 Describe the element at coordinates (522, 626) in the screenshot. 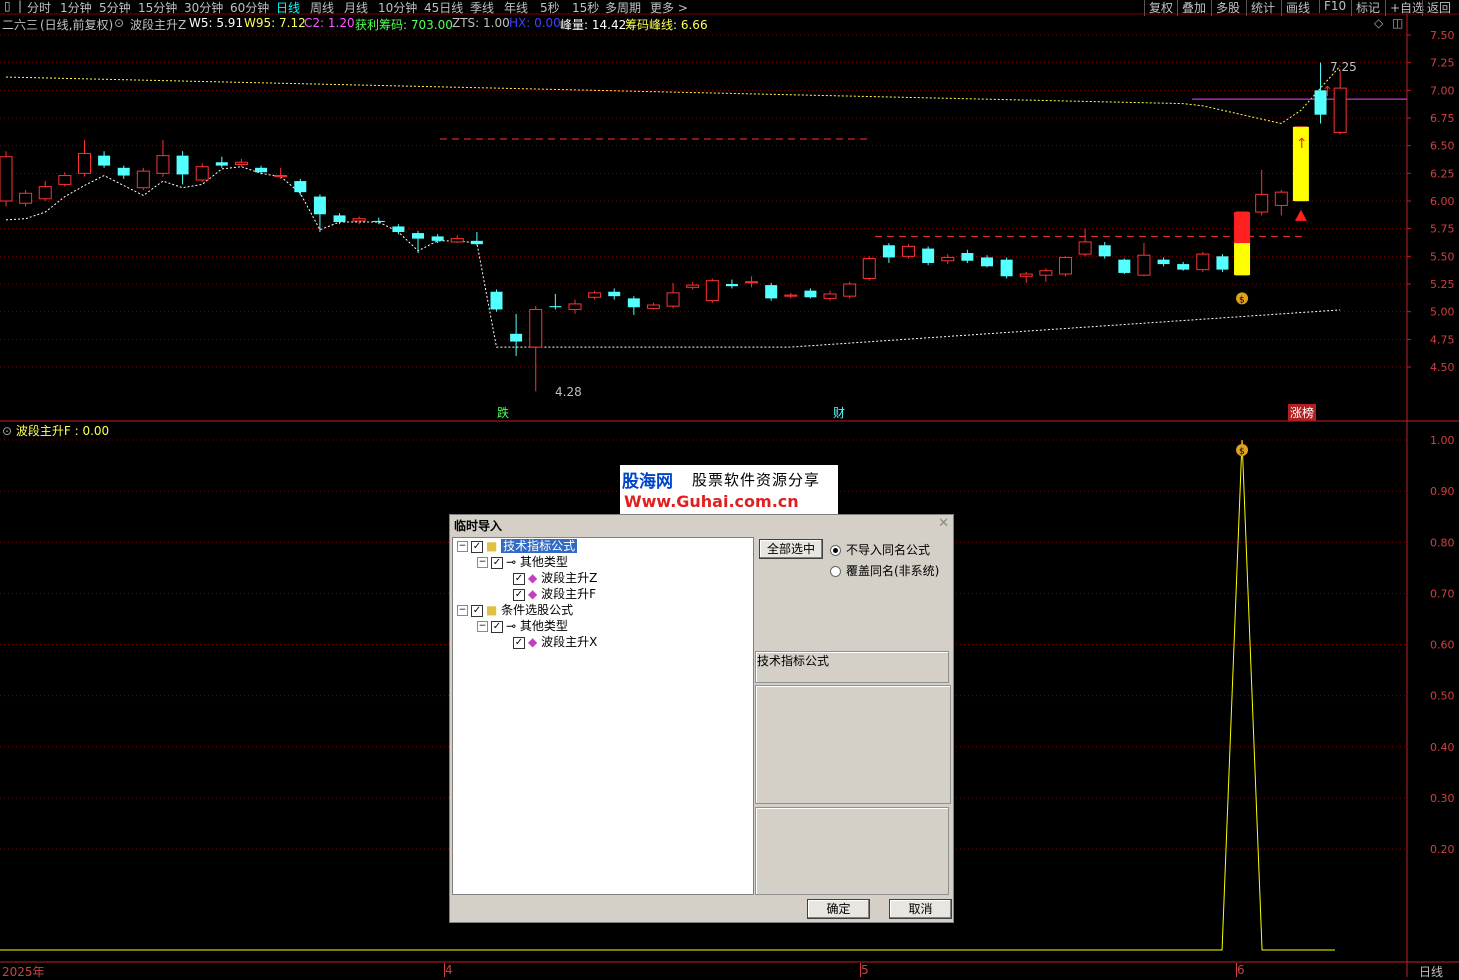

I see `tree-node-other-types-2: − ✓ ⊸ 其他类型` at that location.